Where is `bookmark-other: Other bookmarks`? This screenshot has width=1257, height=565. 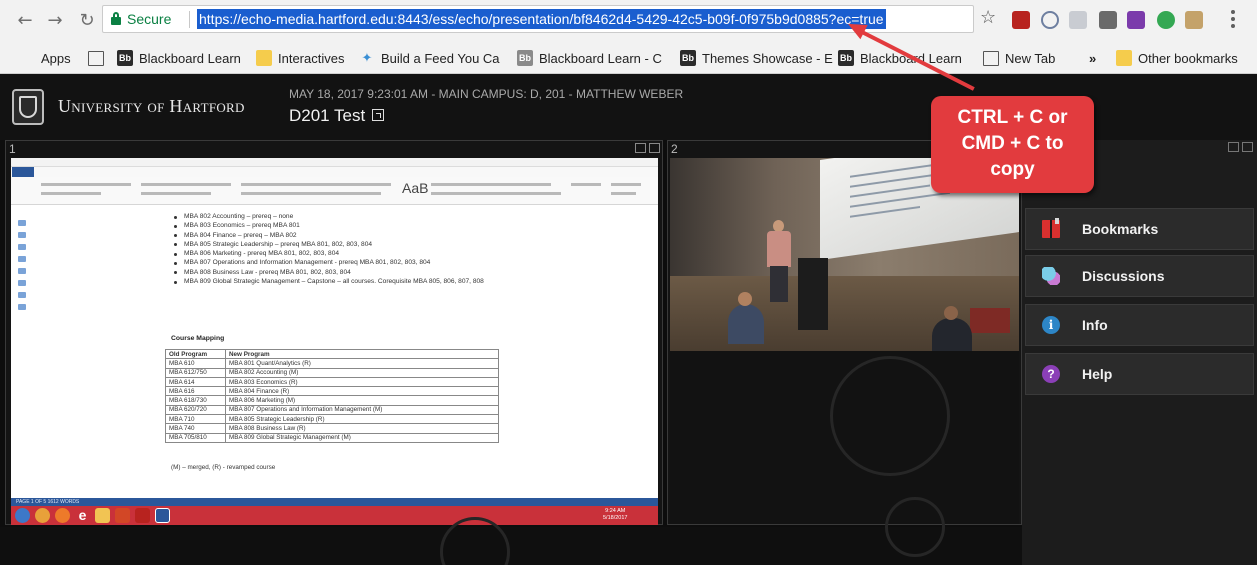
bookmark-other: Other bookmarks is located at coordinates (1177, 58).